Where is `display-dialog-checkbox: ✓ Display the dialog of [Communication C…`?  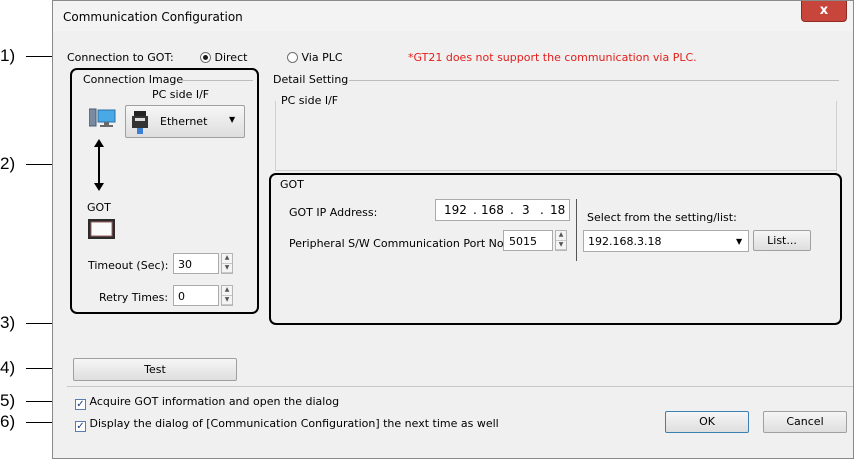
display-dialog-checkbox: ✓ Display the dialog of [Communication C… is located at coordinates (287, 424).